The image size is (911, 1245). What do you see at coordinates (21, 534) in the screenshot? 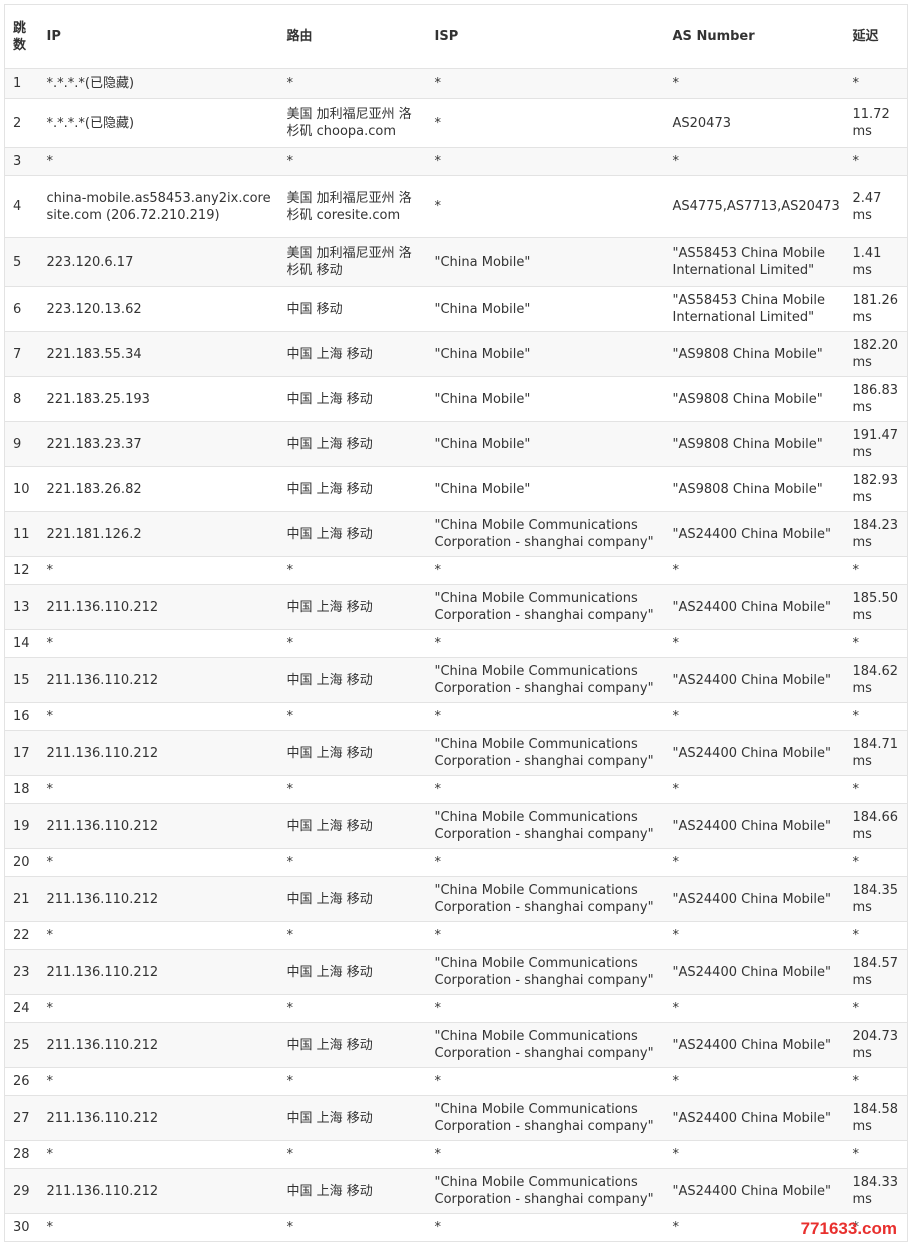
I see `hop-cell: 11` at bounding box center [21, 534].